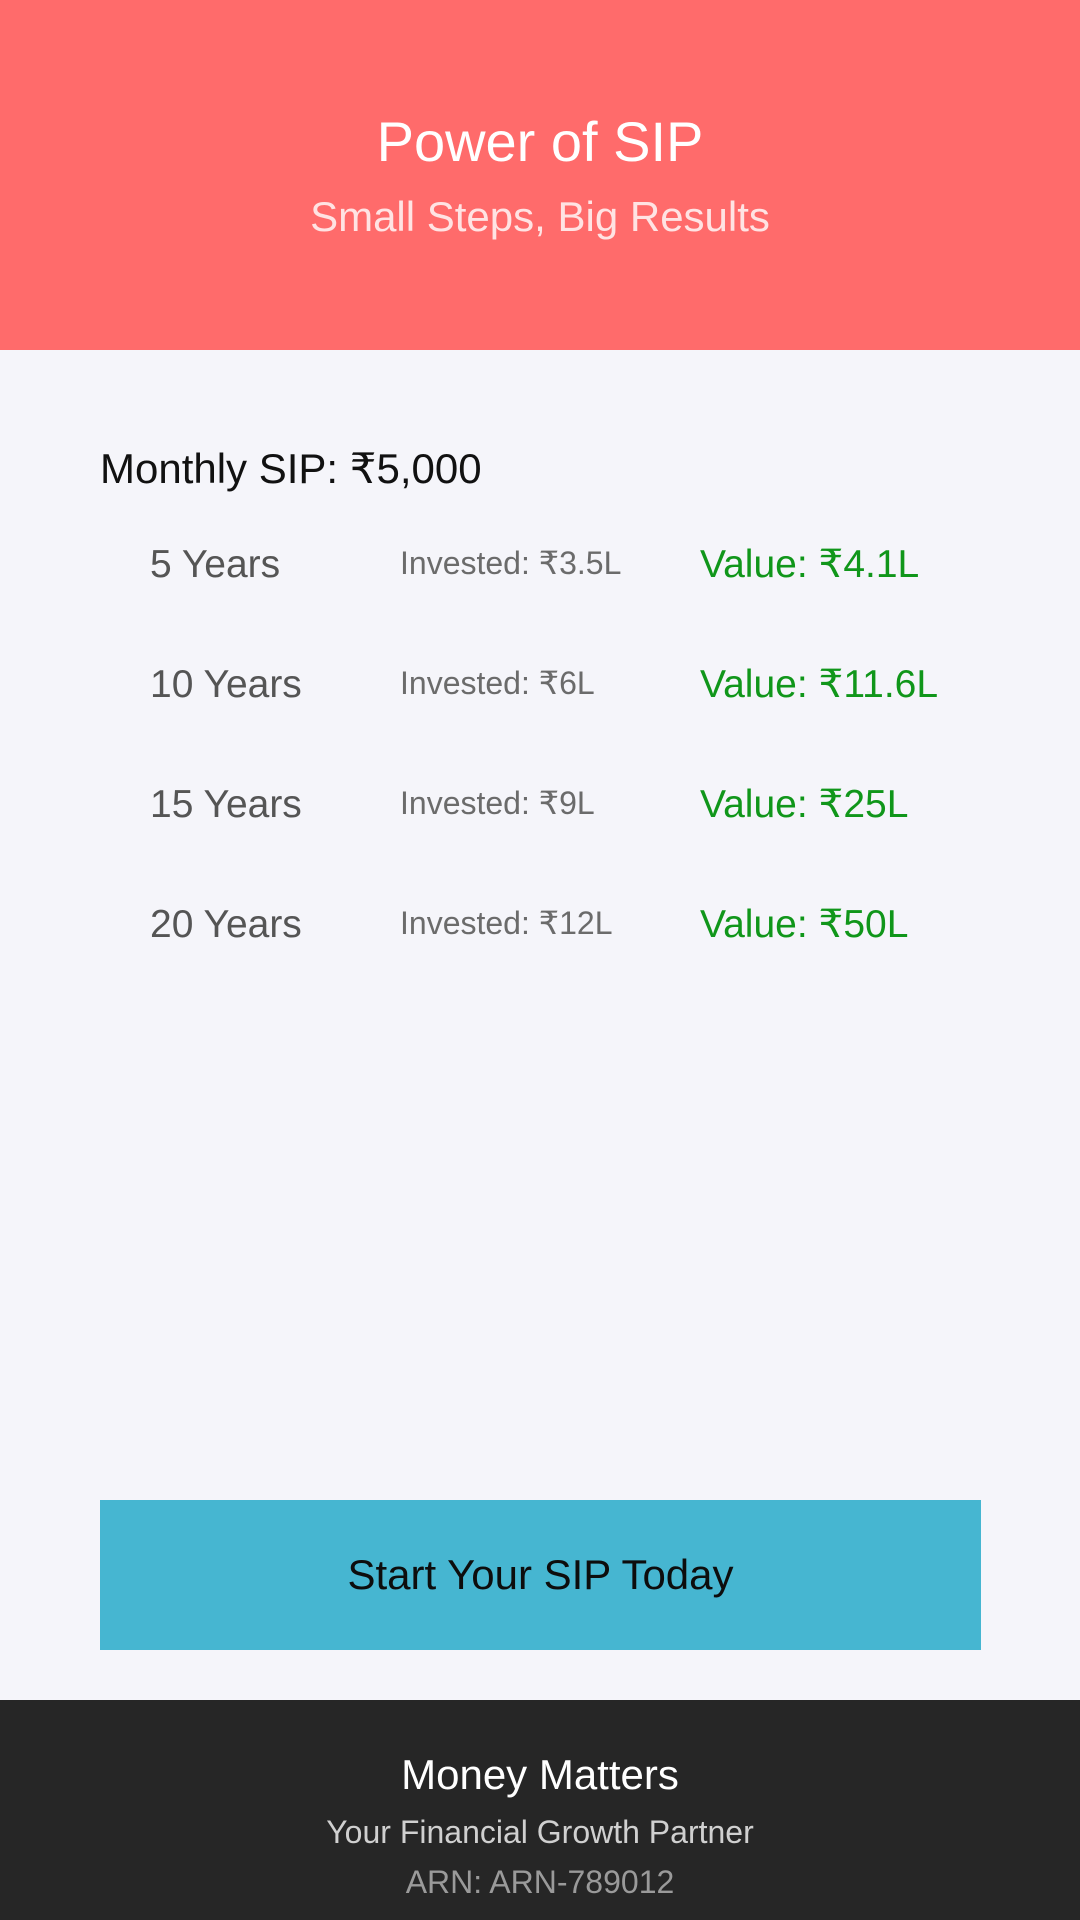  Describe the element at coordinates (810, 564) in the screenshot. I see `projection-value: Value: ₹4.1L` at that location.